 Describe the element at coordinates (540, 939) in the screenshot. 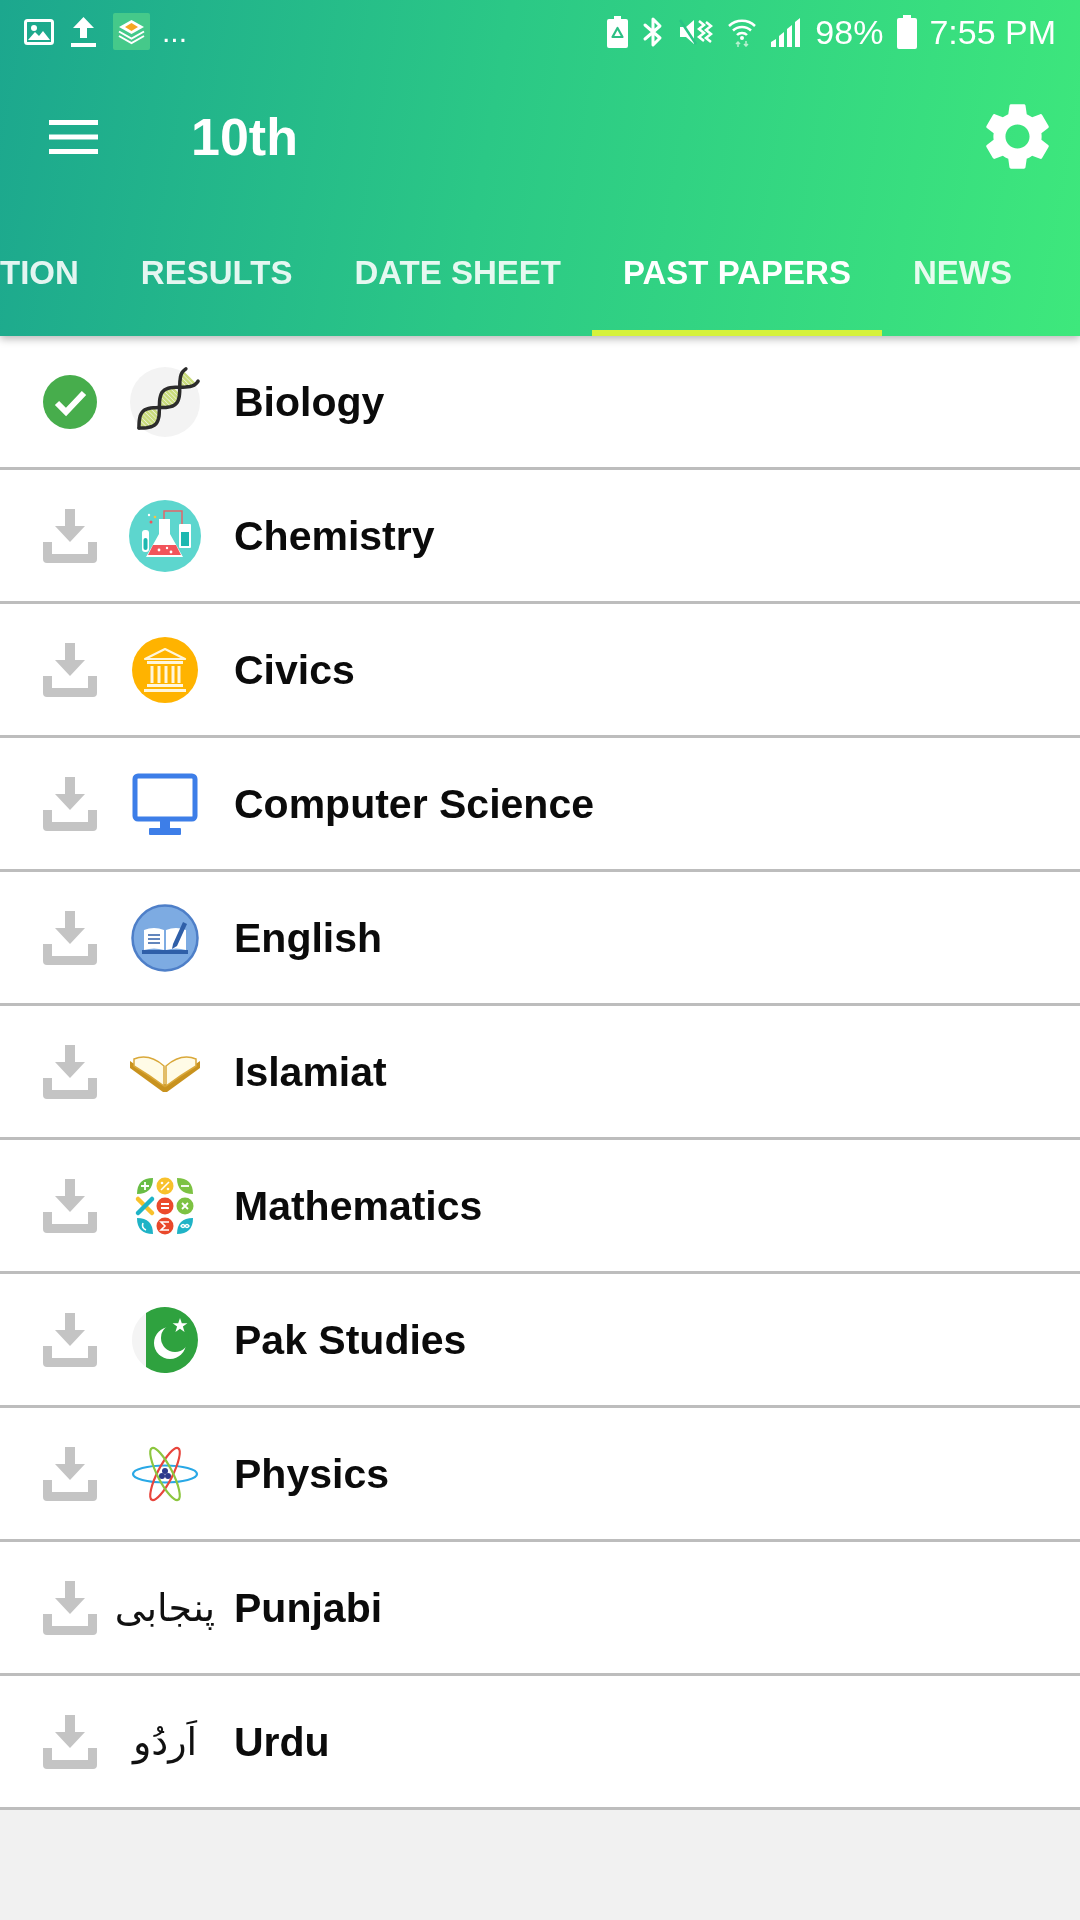

I see `subject-list-item: English` at that location.